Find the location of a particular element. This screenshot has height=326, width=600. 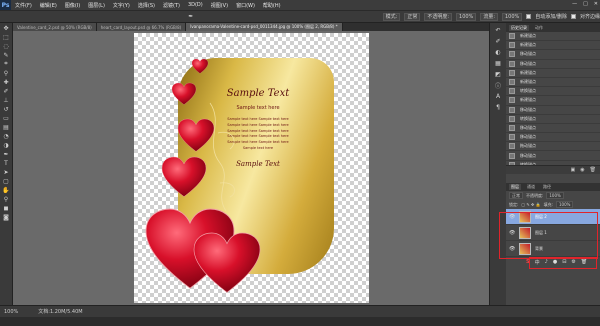

pen-tool-icon: ✒ is located at coordinates (6, 154).